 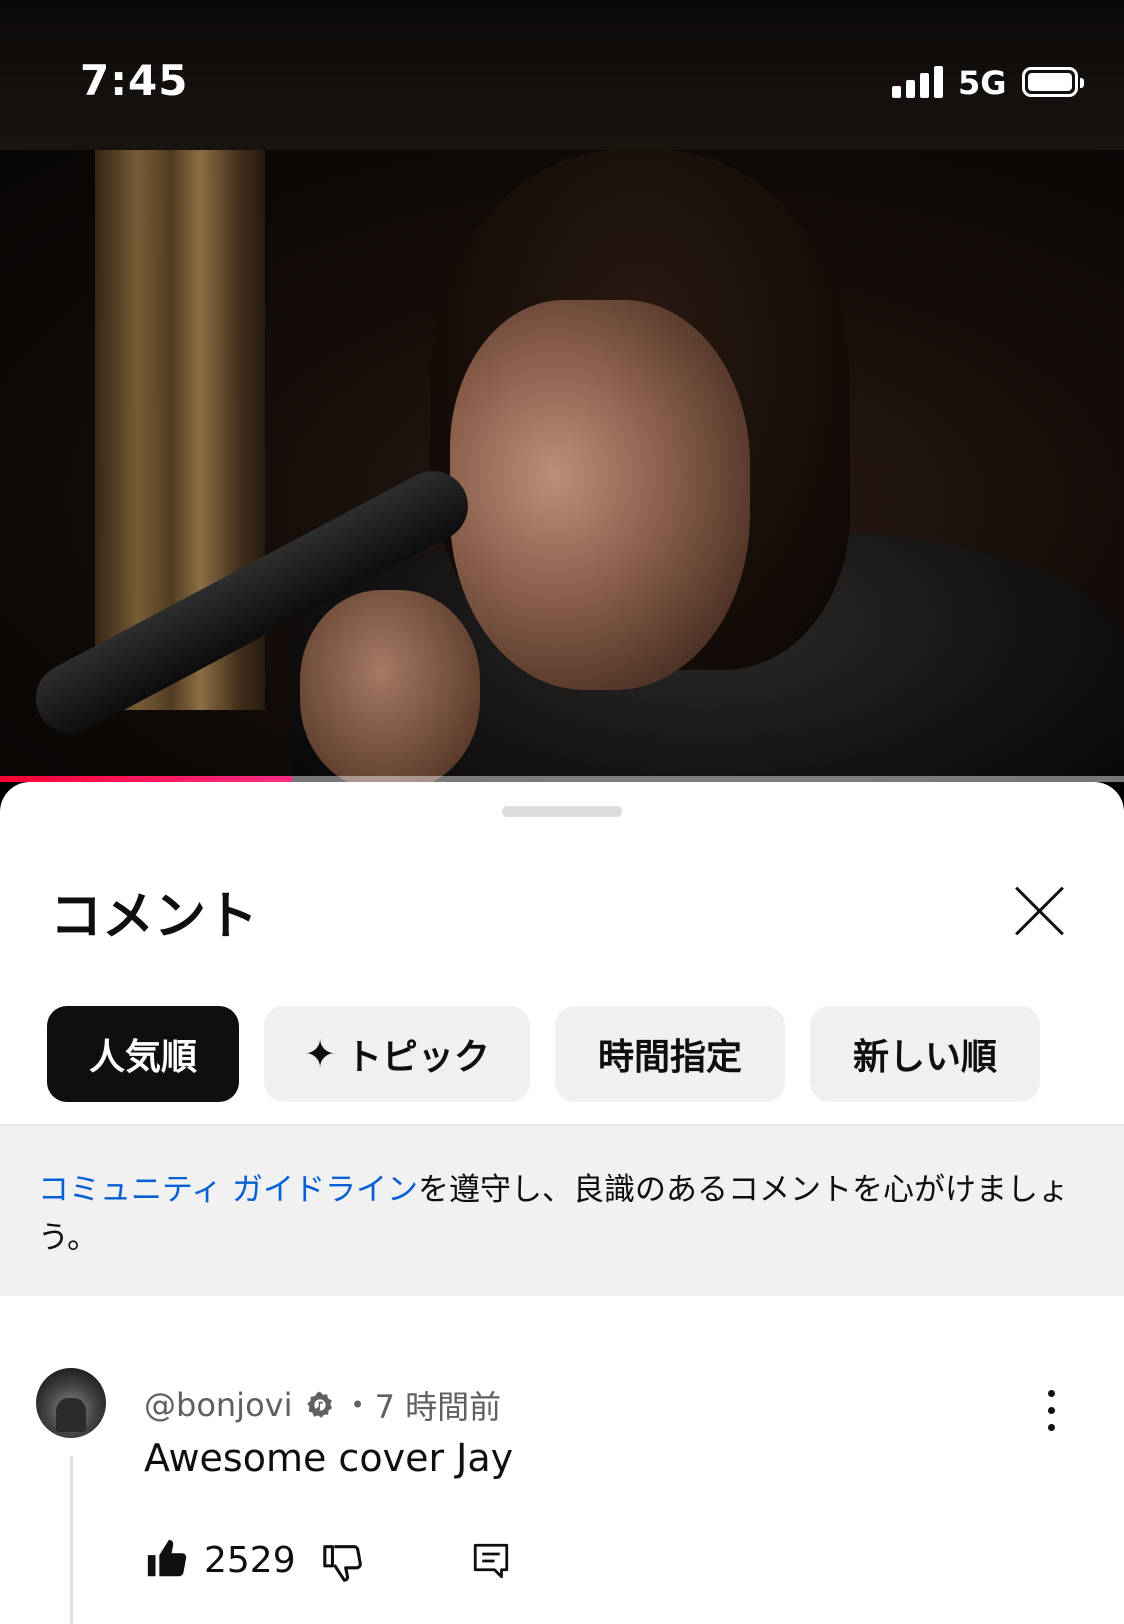 What do you see at coordinates (218, 1405) in the screenshot?
I see `comment-author: @bonjovi` at bounding box center [218, 1405].